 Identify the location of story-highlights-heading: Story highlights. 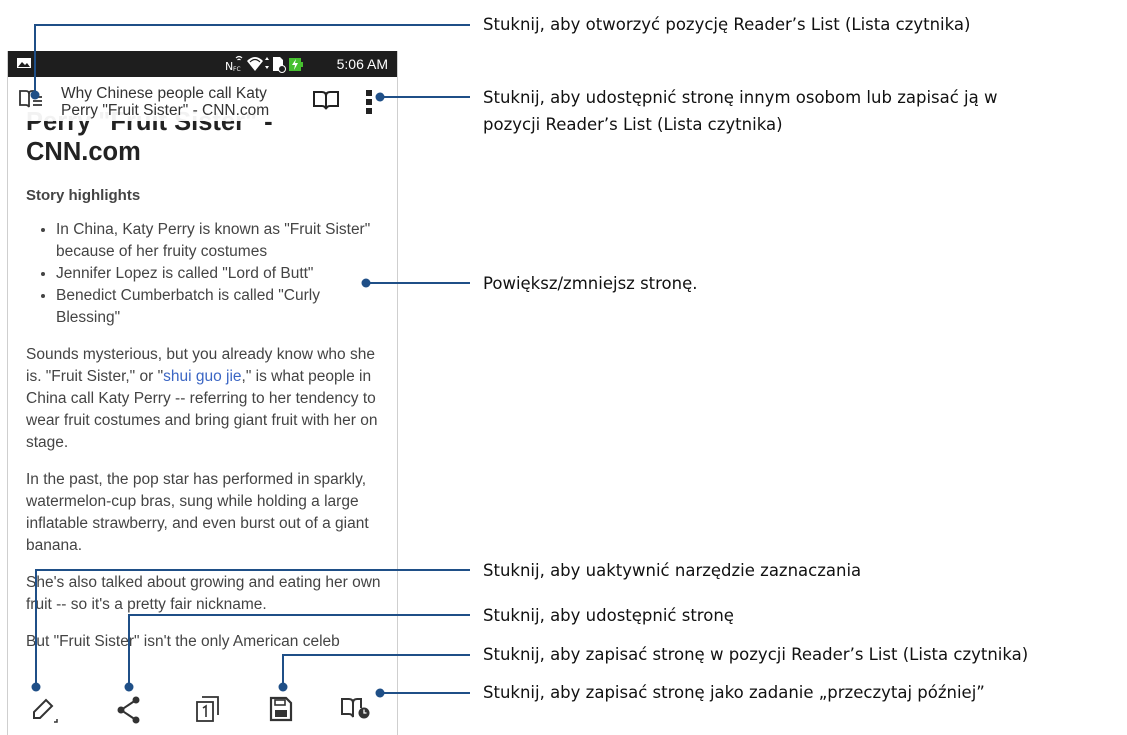
(83, 195).